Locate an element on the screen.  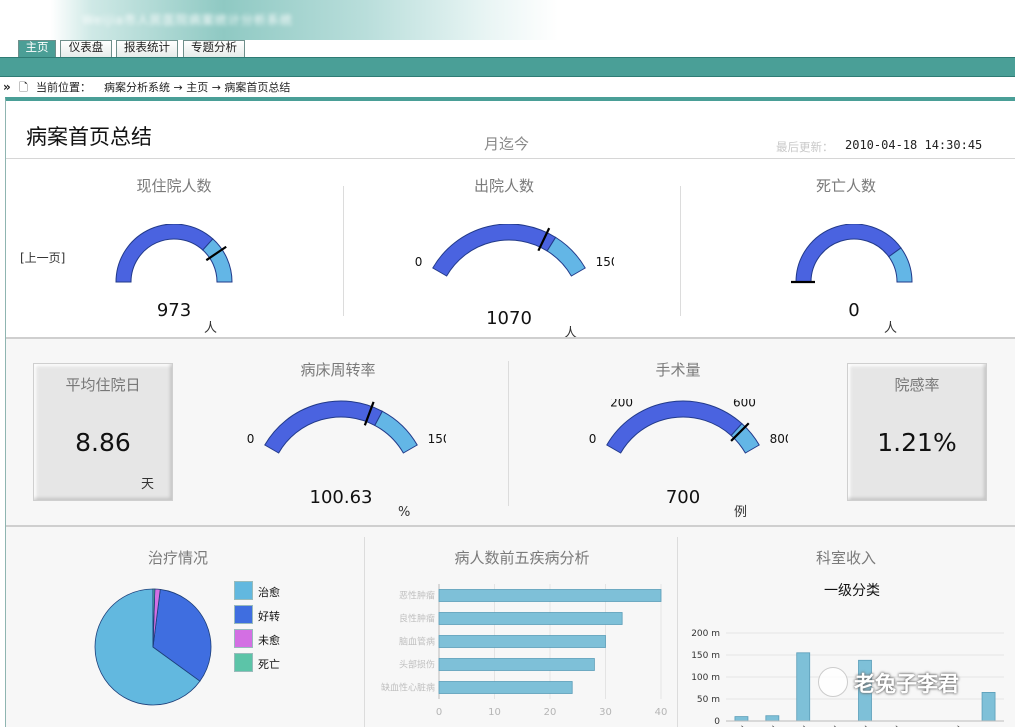
x-tick-label: 眼科中心 is located at coordinates (920, 725).